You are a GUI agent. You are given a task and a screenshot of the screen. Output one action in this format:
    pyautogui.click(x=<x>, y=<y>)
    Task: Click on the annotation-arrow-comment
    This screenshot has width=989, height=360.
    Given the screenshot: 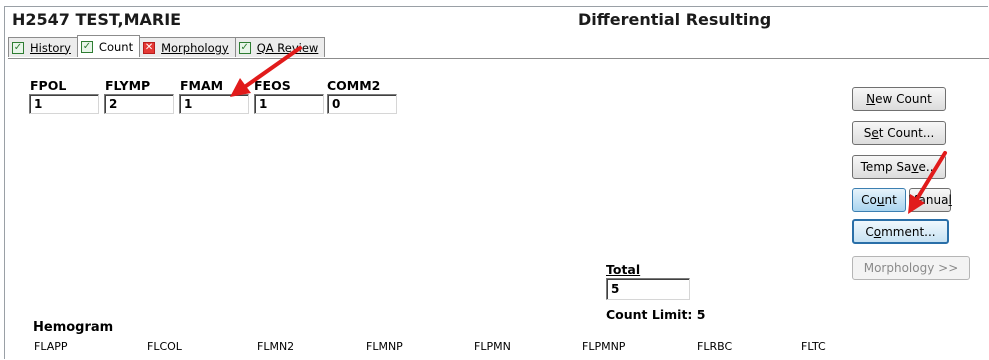 What is the action you would take?
    pyautogui.click(x=927, y=182)
    